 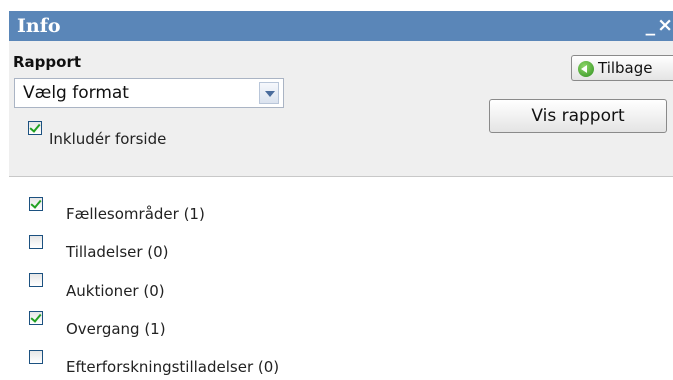 What do you see at coordinates (341, 26) in the screenshot?
I see `window-titlebar: Info _ ×` at bounding box center [341, 26].